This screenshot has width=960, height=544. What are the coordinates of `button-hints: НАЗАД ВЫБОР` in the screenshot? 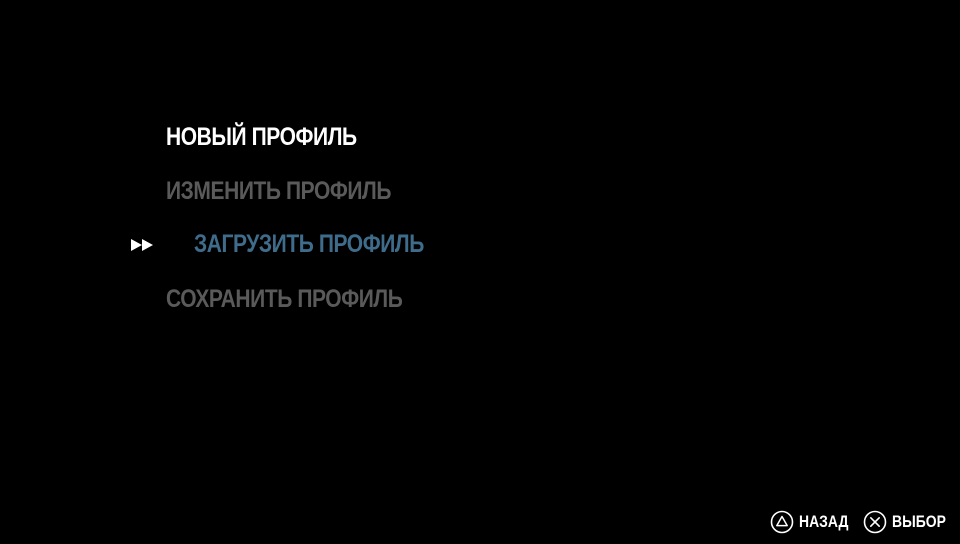 It's located at (860, 522).